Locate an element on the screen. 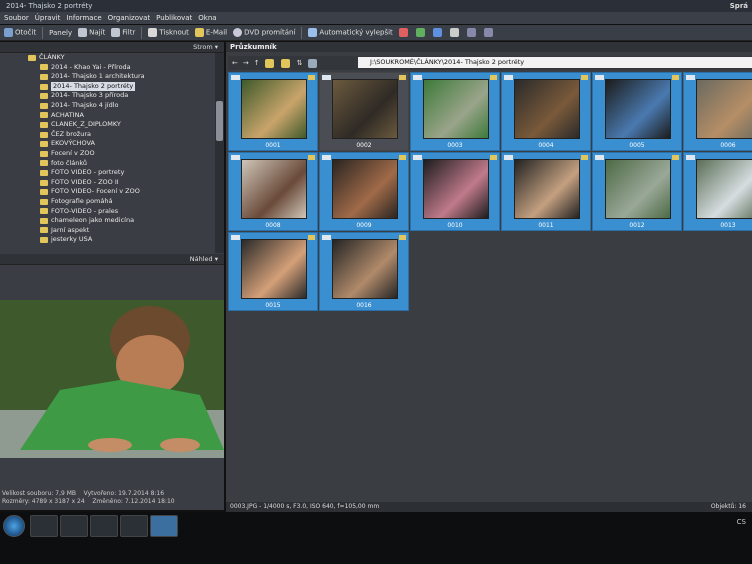 This screenshot has height=564, width=752. folder-item: FOTO VIDEO - portrety is located at coordinates (107, 173).